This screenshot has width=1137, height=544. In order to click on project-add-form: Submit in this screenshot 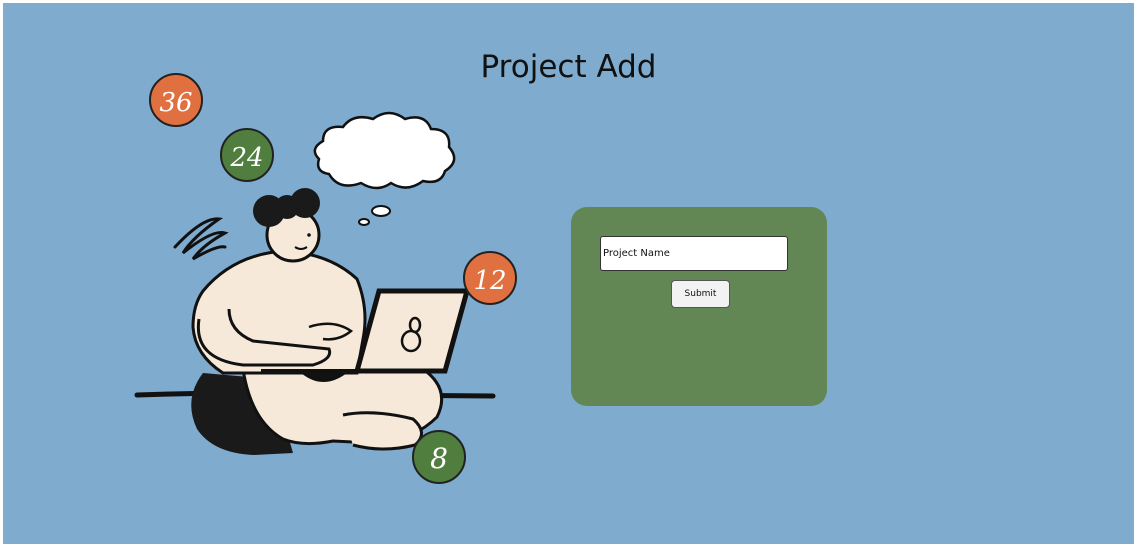, I will do `click(699, 306)`.